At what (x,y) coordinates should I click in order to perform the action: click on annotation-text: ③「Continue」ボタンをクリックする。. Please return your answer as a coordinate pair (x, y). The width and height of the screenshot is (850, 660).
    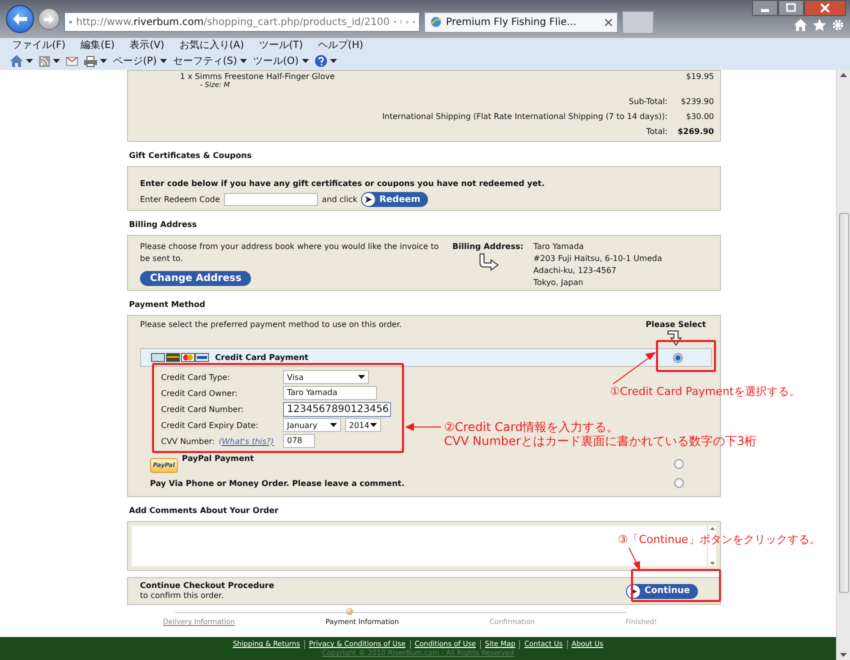
    Looking at the image, I should click on (719, 540).